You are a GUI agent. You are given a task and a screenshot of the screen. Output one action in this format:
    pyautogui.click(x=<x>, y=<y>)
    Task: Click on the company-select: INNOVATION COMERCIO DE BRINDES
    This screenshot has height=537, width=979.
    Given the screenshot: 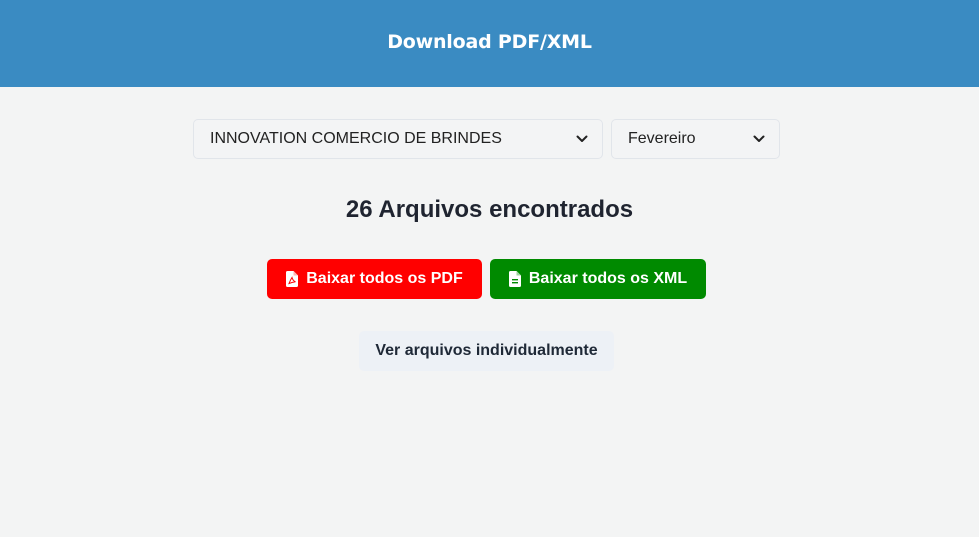 What is the action you would take?
    pyautogui.click(x=398, y=139)
    